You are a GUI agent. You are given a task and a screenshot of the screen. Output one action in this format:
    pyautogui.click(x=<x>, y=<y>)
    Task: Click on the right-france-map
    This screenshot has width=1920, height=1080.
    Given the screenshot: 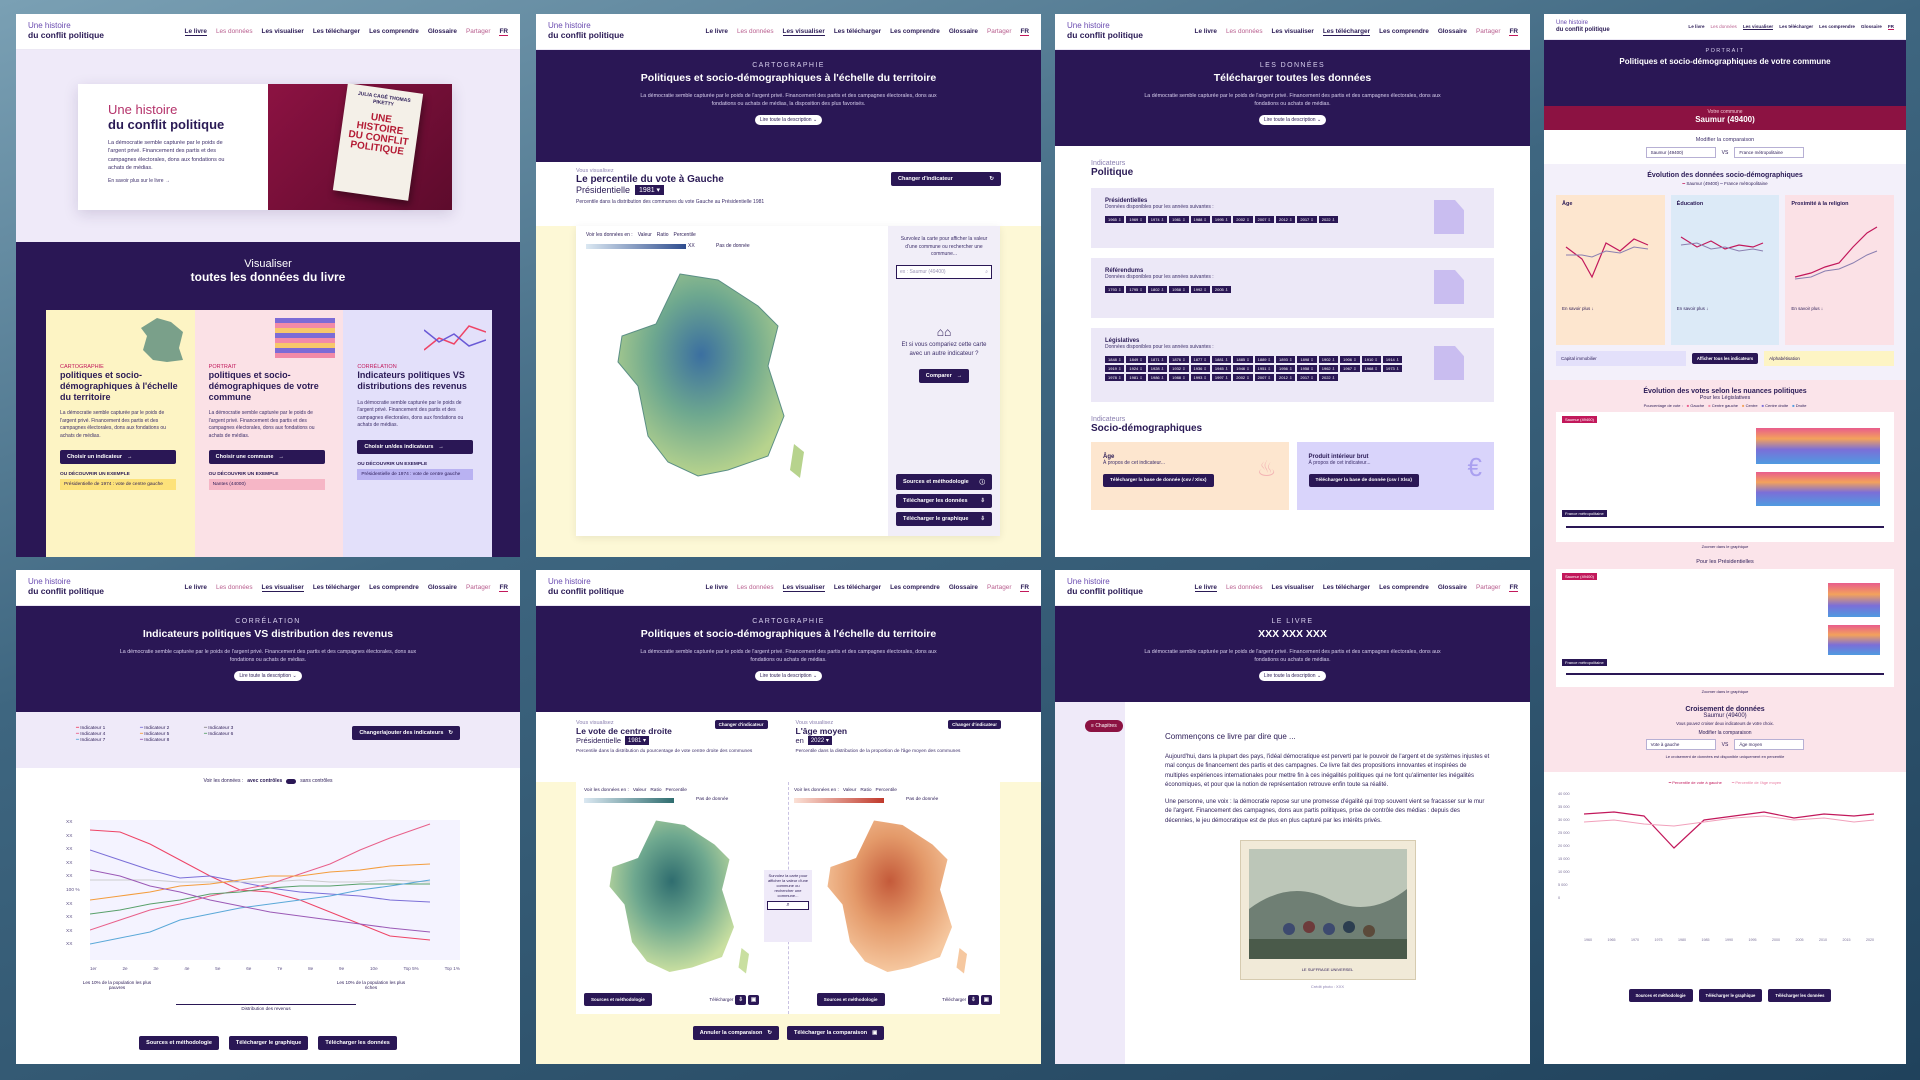 What is the action you would take?
    pyautogui.click(x=895, y=897)
    